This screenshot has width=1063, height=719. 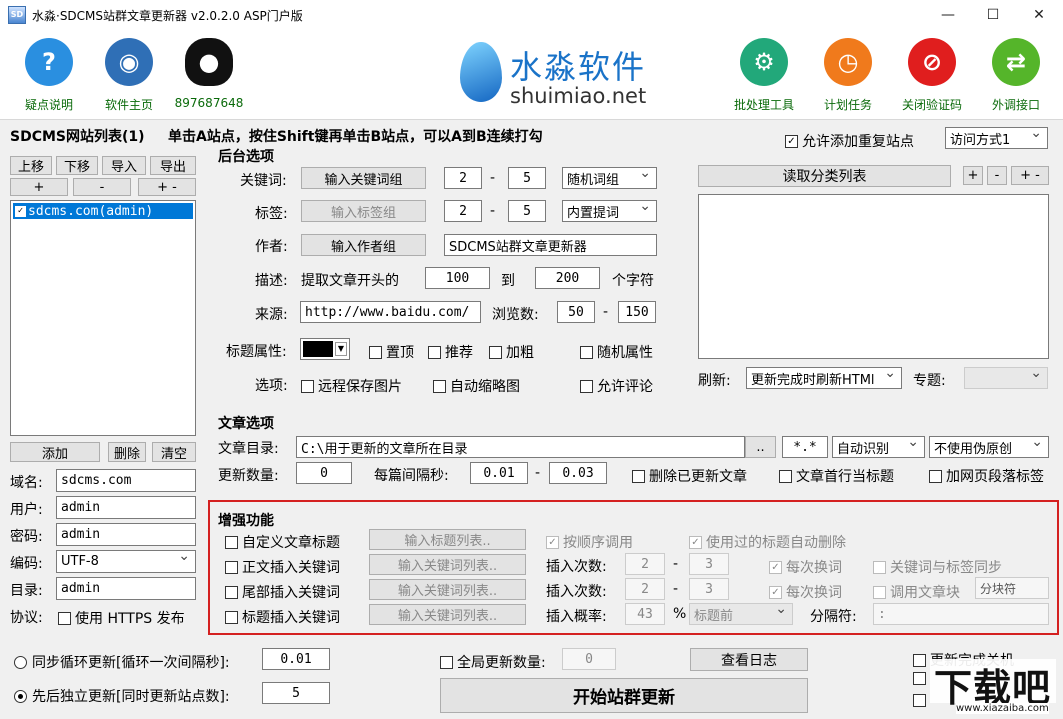 What do you see at coordinates (1016, 75) in the screenshot?
I see `api-tool: ⇄ 外调接口` at bounding box center [1016, 75].